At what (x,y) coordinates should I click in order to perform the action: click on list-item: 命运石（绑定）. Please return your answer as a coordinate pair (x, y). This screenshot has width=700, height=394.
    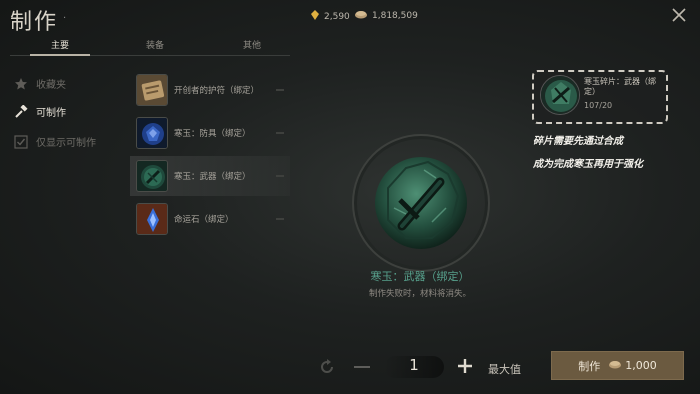
    Looking at the image, I should click on (210, 219).